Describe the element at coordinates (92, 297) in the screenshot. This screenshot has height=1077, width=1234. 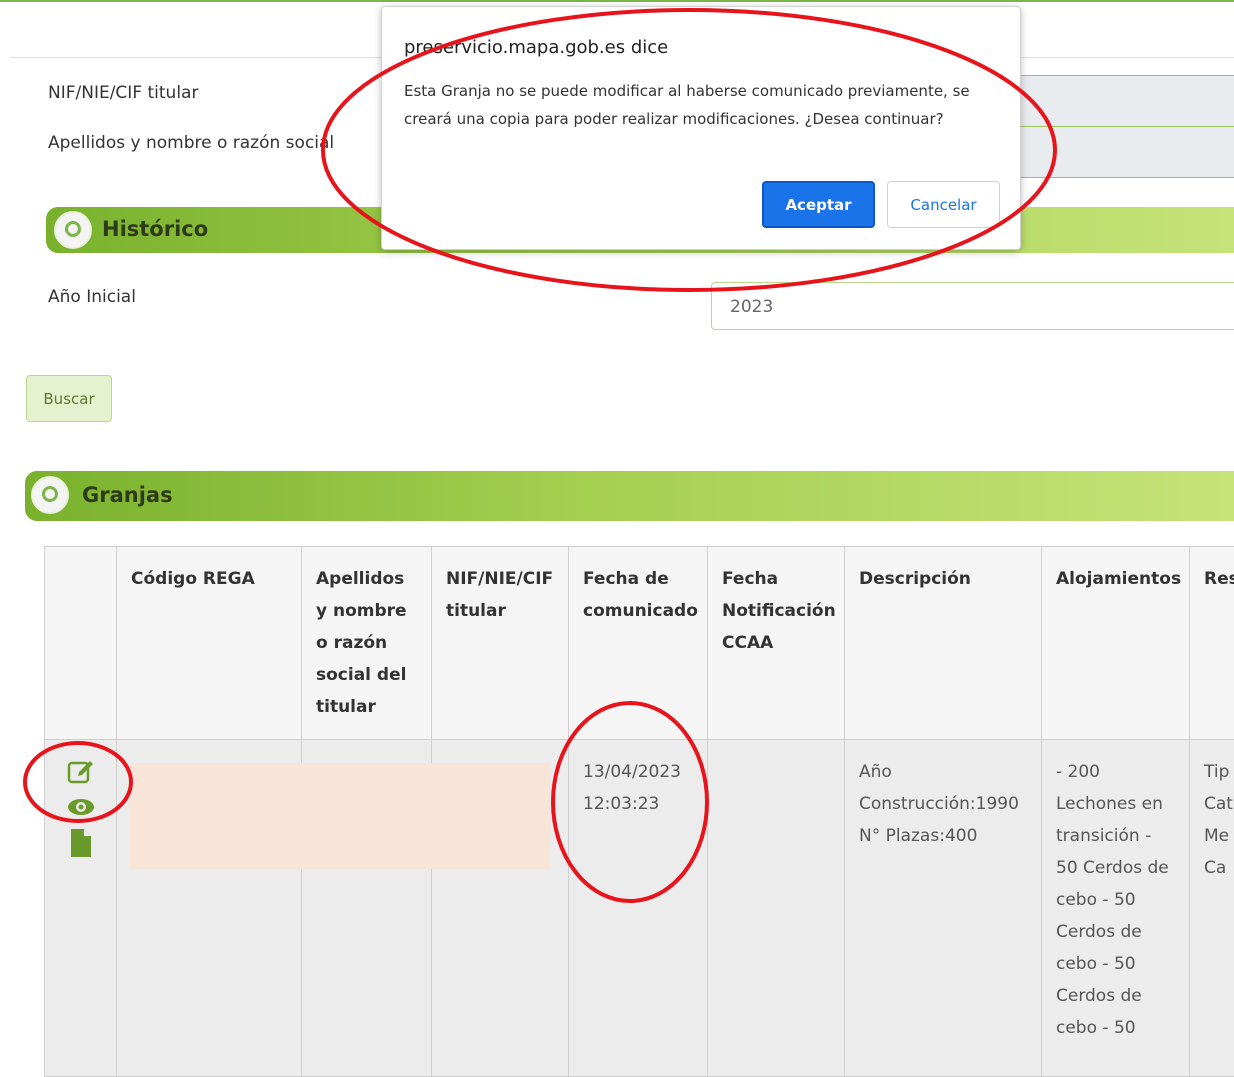
I see `year-label: Año Inicial` at that location.